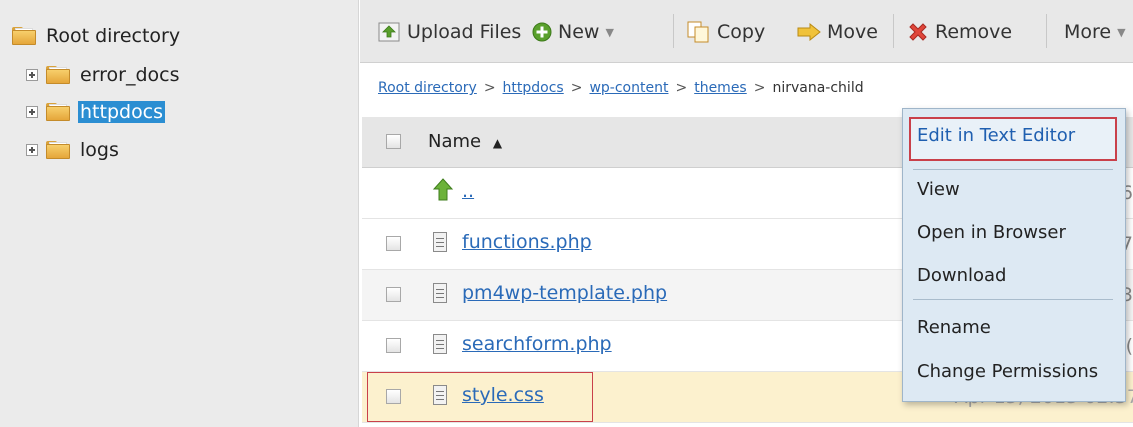  What do you see at coordinates (1007, 371) in the screenshot?
I see `menu-item-change-permissions: Change Permissions` at bounding box center [1007, 371].